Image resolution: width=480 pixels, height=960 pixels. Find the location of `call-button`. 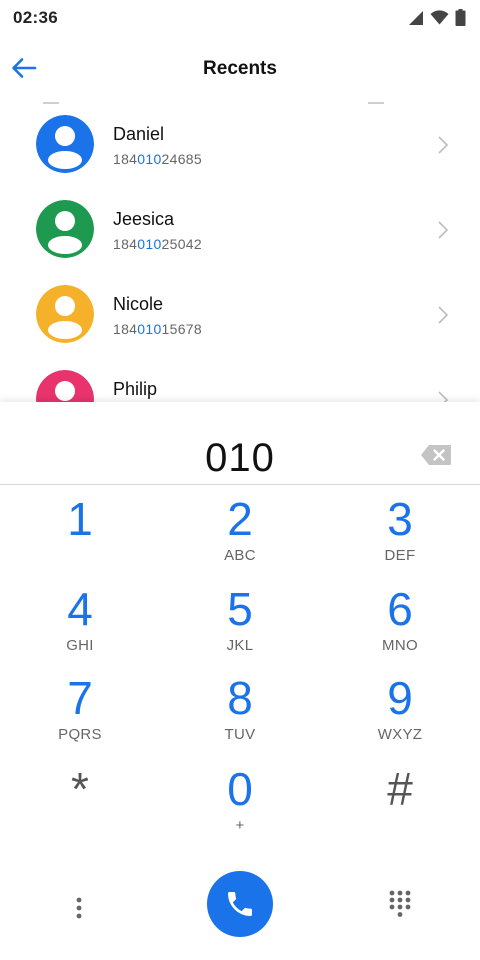

call-button is located at coordinates (240, 904).